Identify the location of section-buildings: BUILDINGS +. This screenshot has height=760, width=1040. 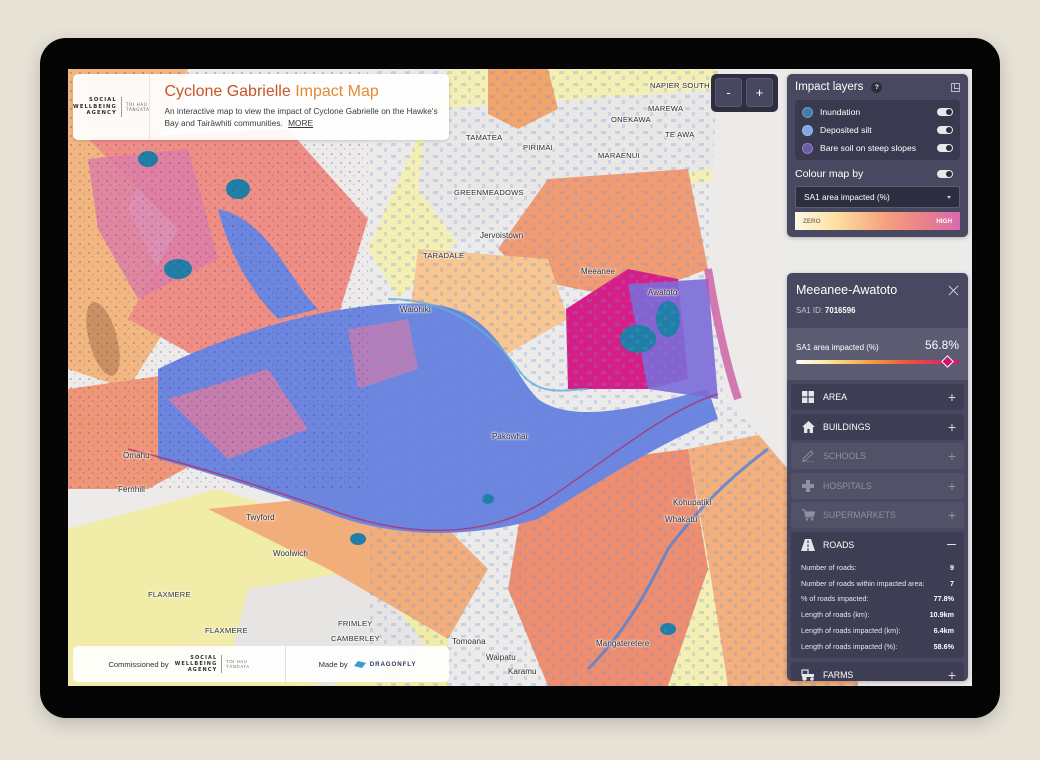
(877, 426).